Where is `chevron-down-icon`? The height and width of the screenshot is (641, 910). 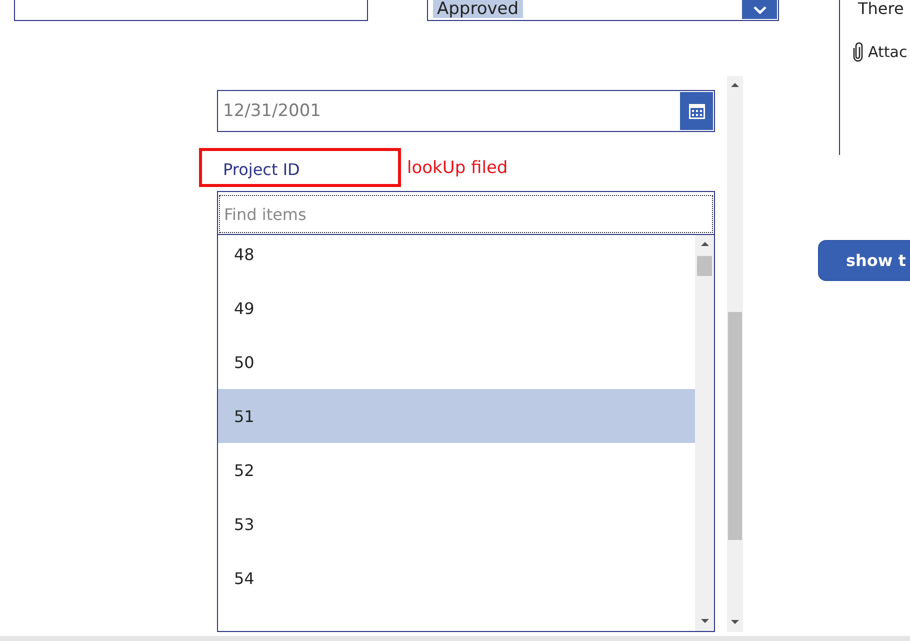 chevron-down-icon is located at coordinates (759, 10).